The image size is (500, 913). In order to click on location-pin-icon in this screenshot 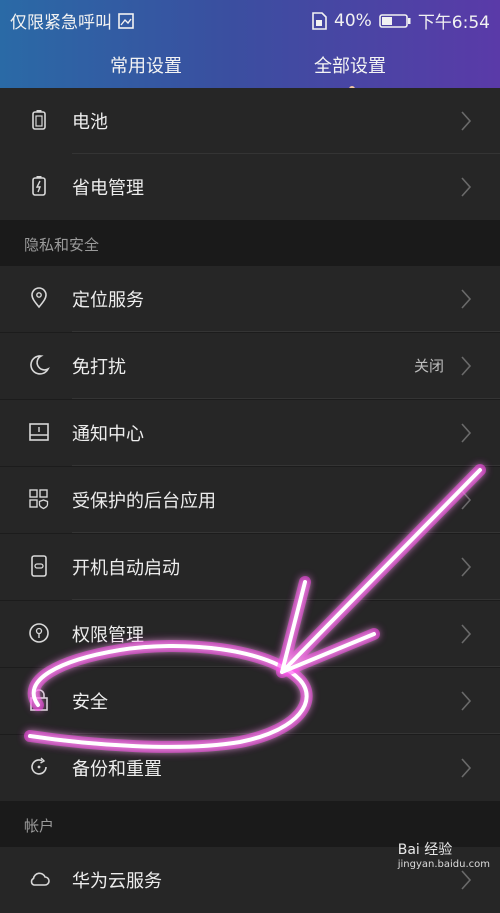, I will do `click(39, 298)`.